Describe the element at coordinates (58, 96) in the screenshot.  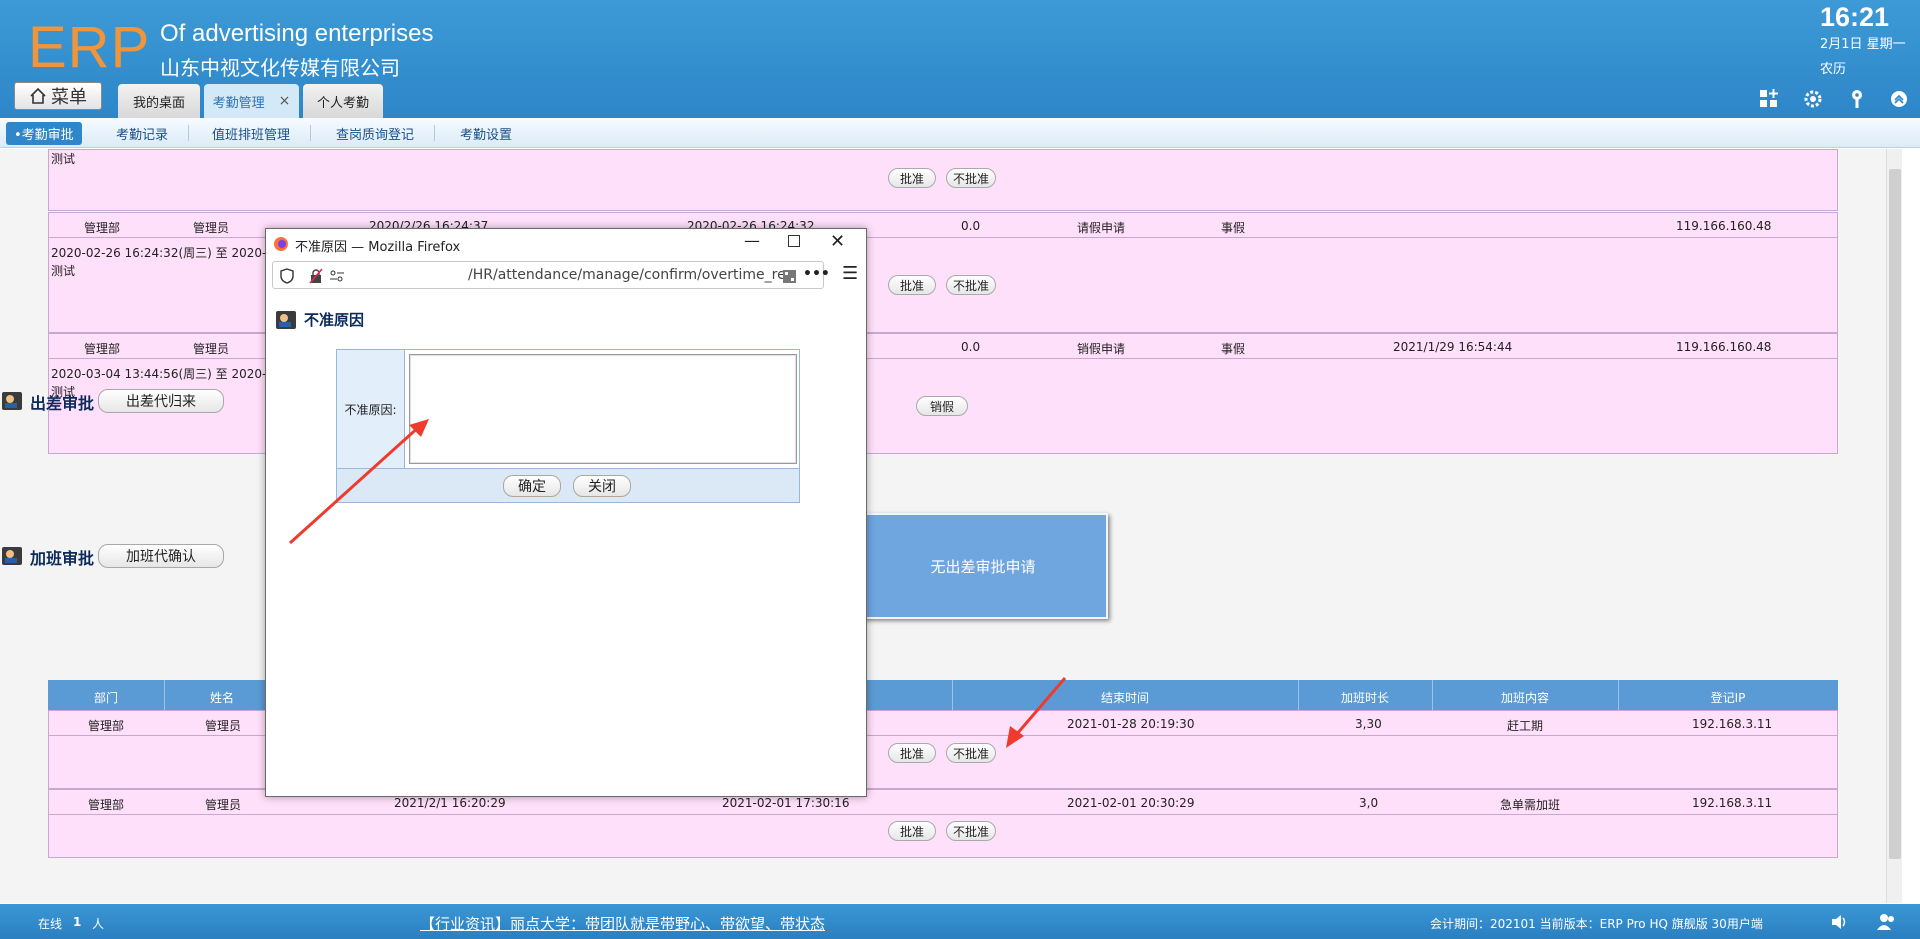
I see `menu-button: 菜单` at that location.